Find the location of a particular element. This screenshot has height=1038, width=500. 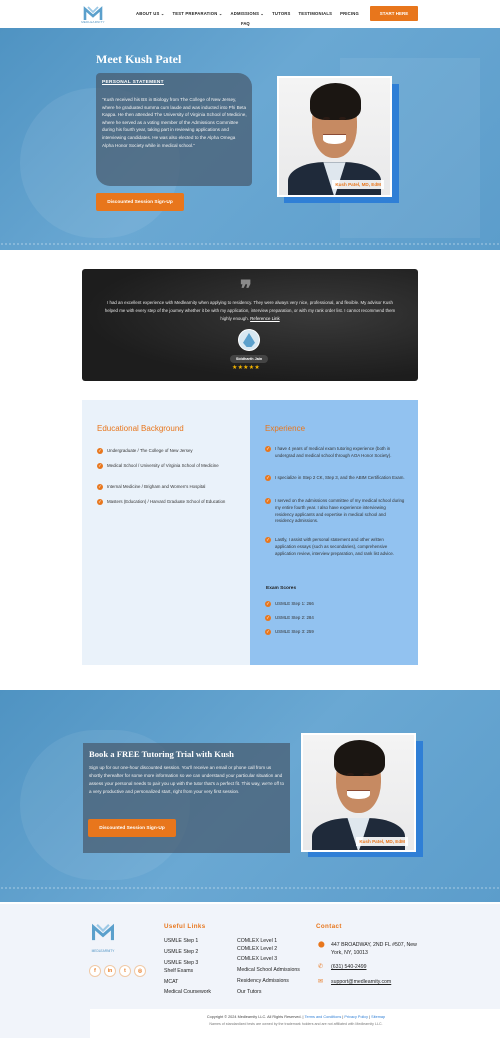

experience-heading: Experience is located at coordinates (285, 428).